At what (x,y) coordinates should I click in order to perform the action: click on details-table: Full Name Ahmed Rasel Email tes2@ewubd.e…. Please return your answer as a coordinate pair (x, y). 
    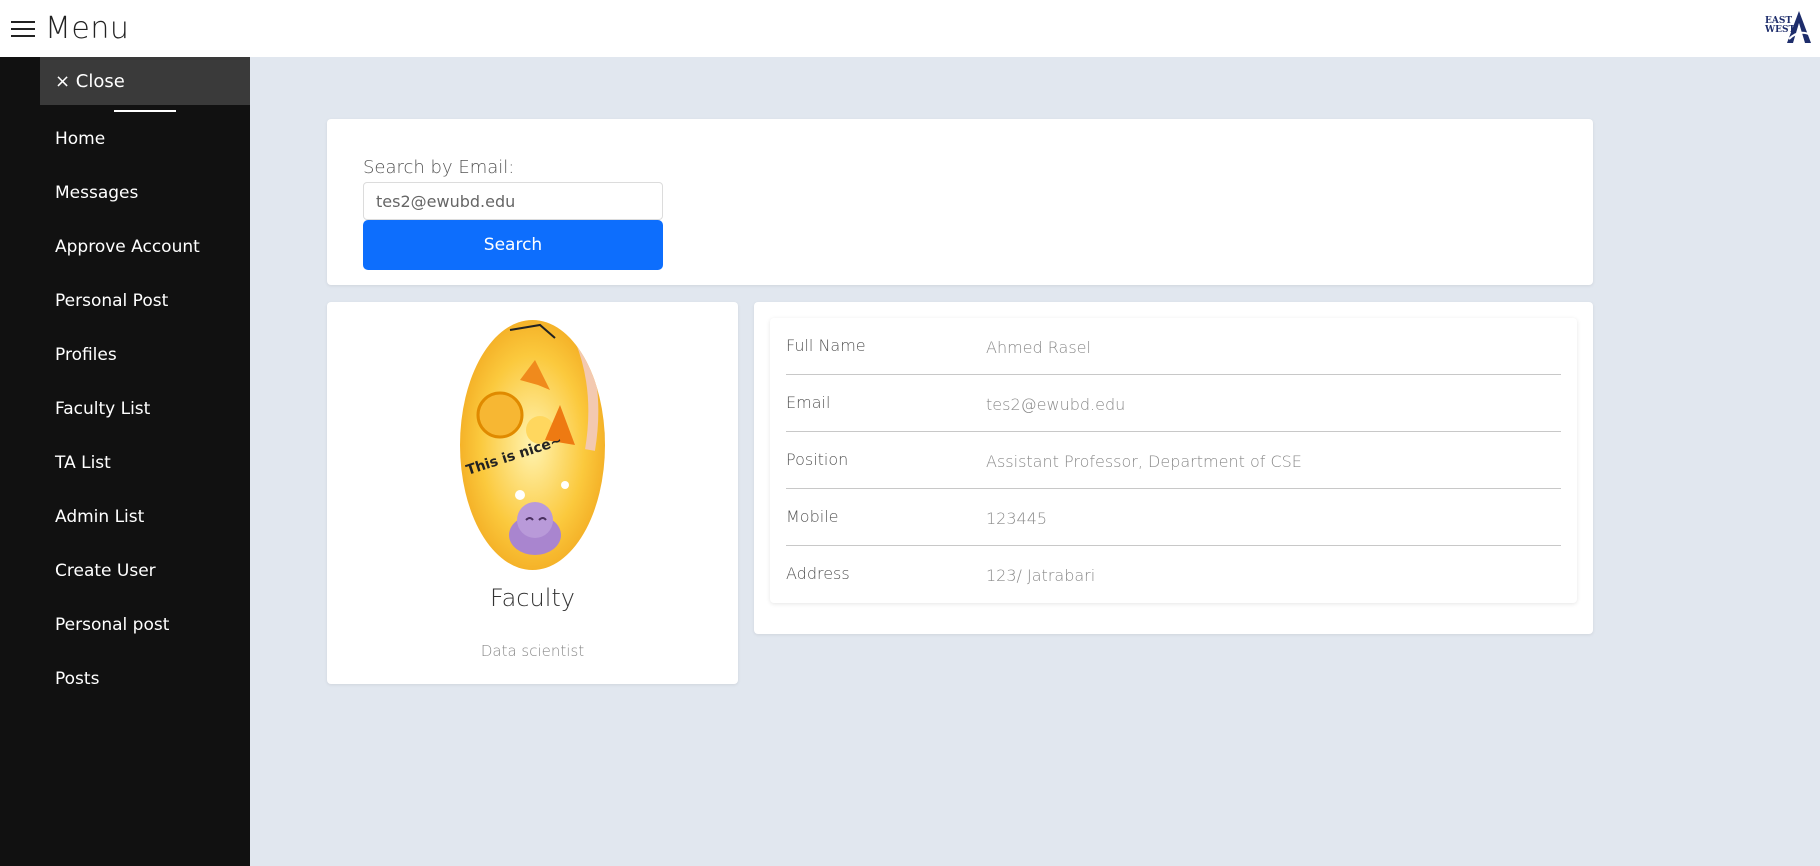
    Looking at the image, I should click on (1173, 460).